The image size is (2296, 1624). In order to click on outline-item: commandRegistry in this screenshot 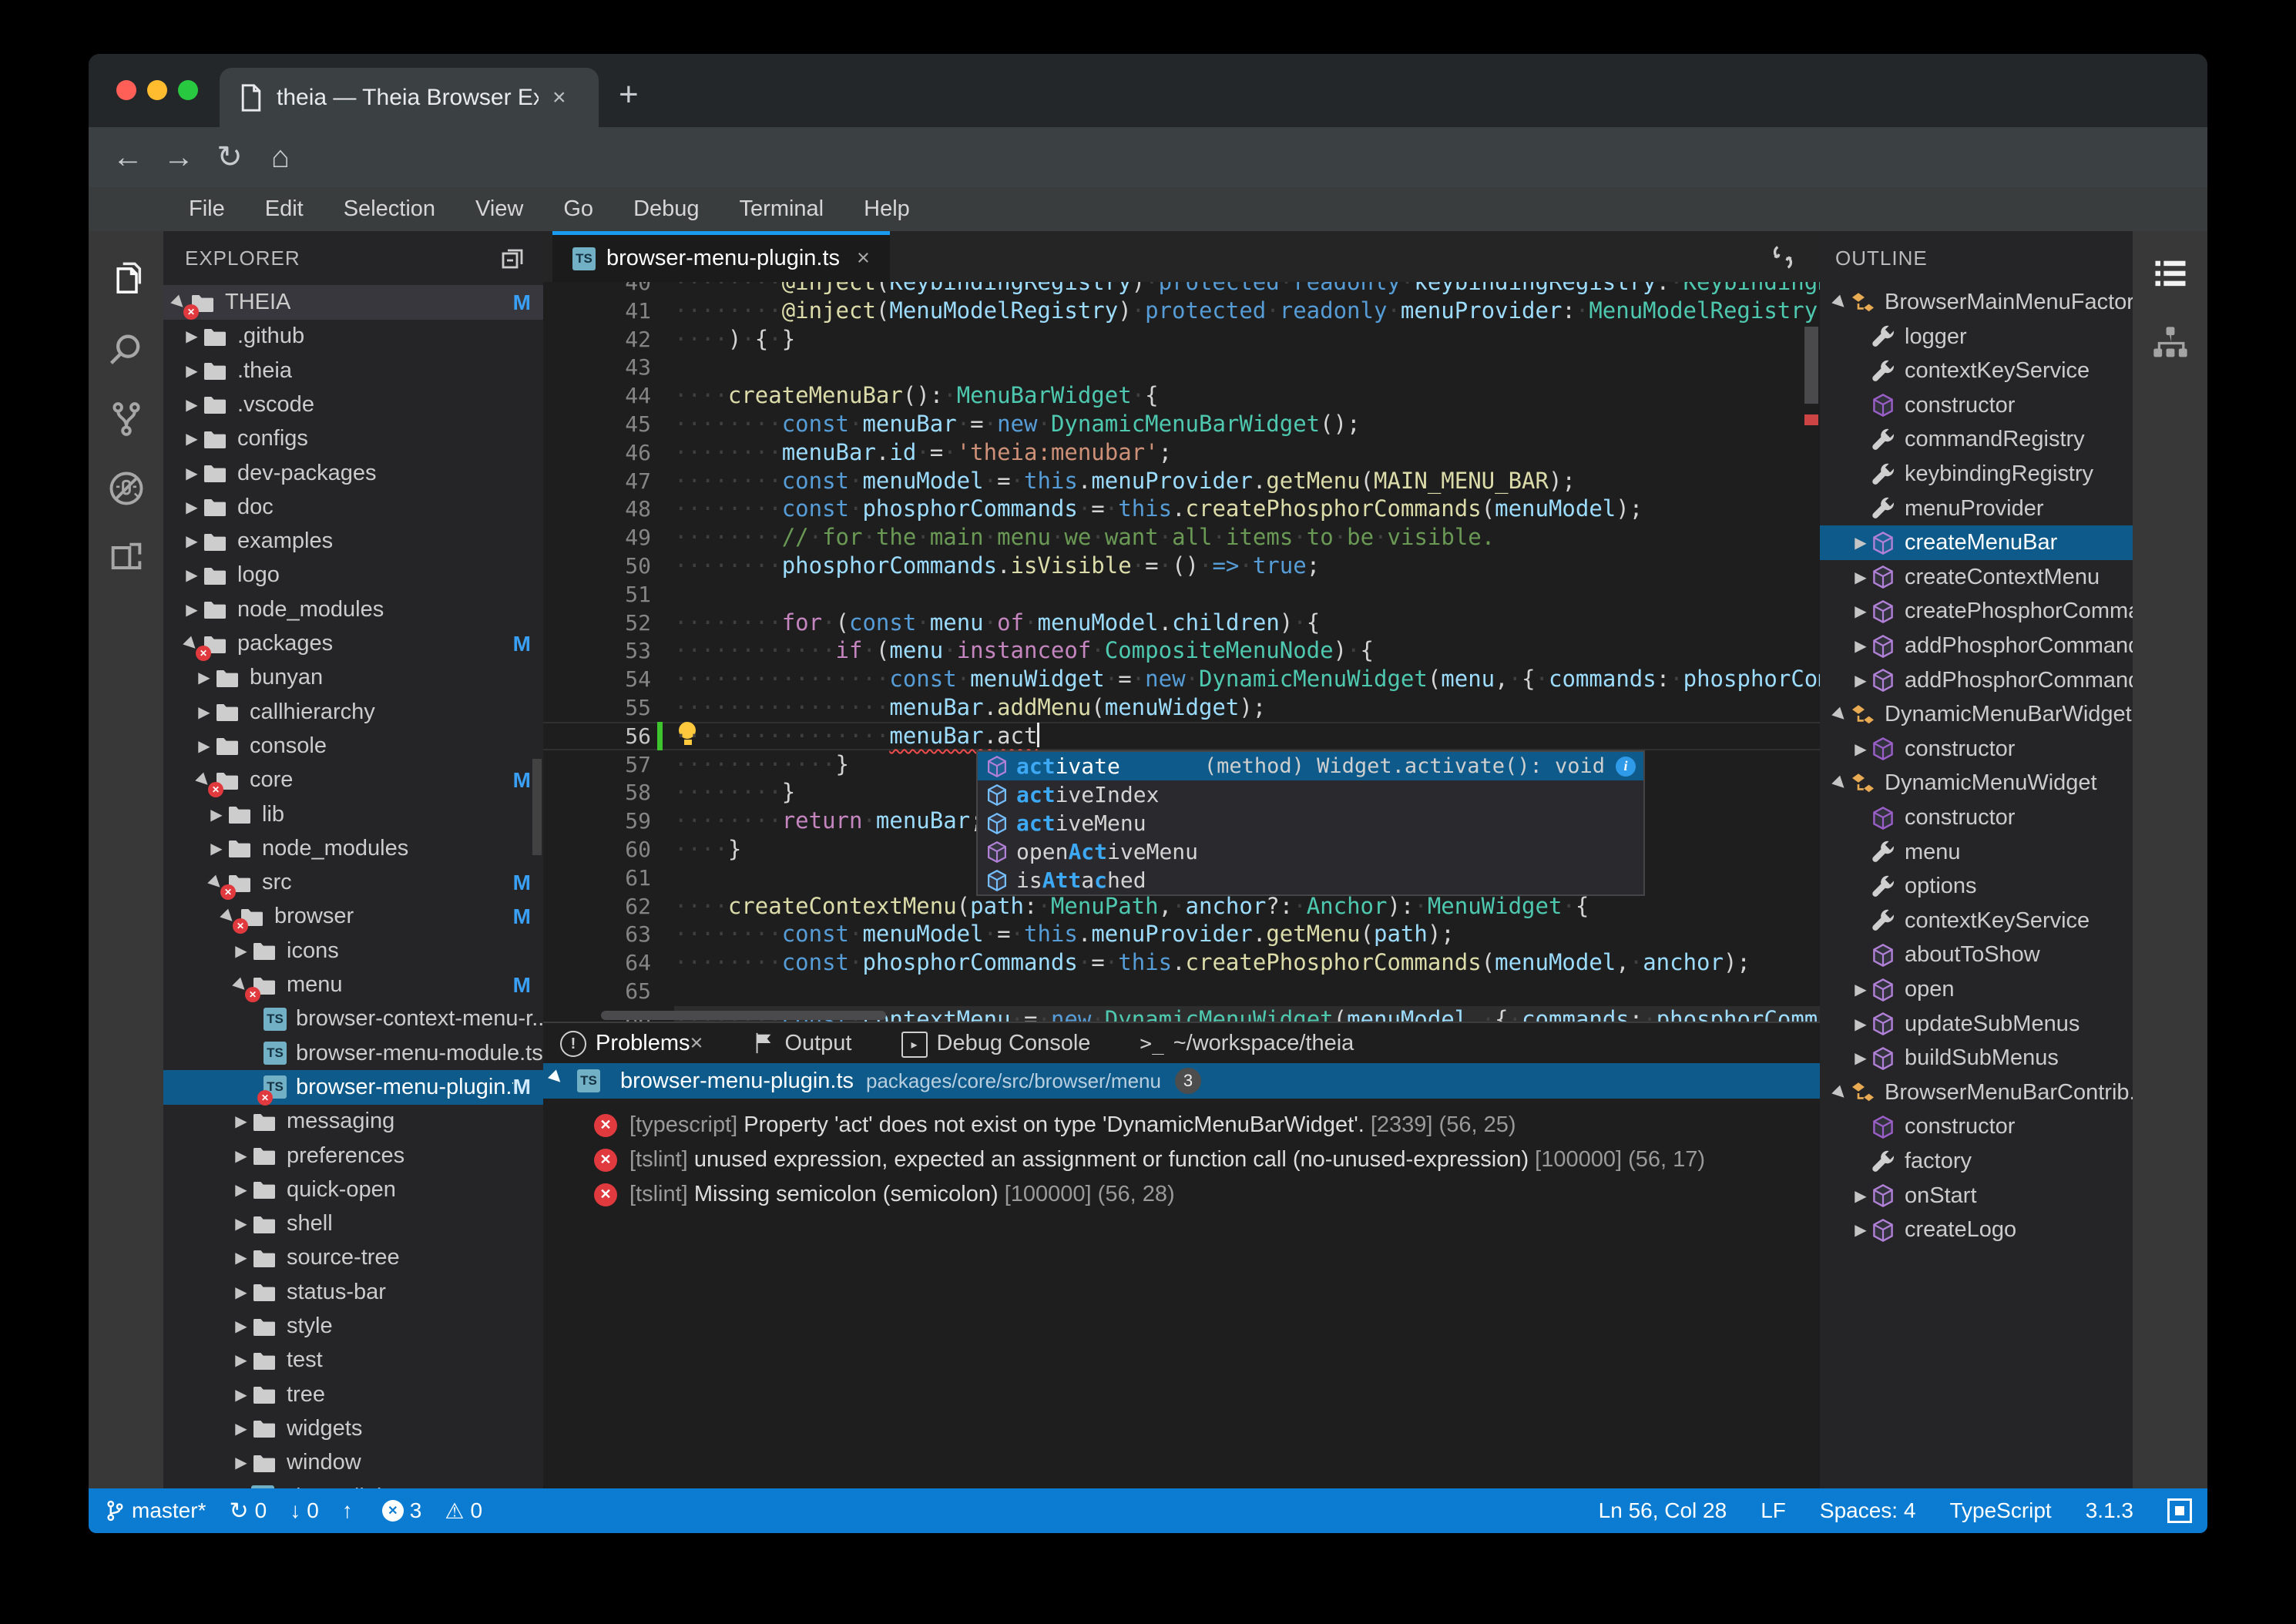, I will do `click(1977, 439)`.